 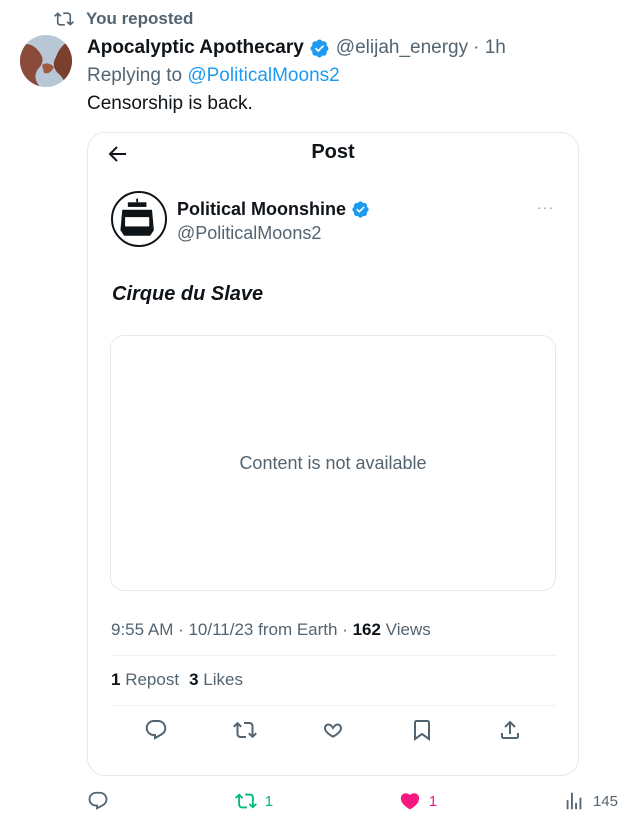 I want to click on engagement-stats: 1 Repost 3 Likes, so click(x=177, y=680).